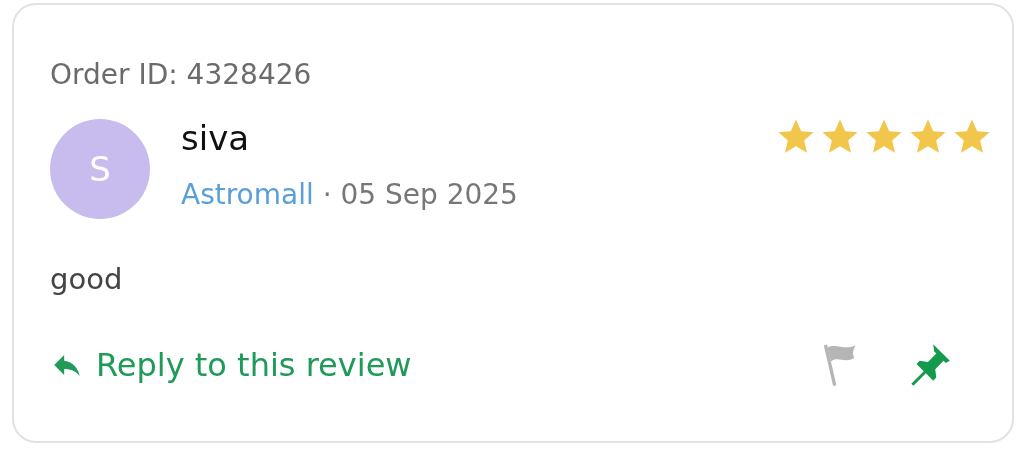  What do you see at coordinates (87, 279) in the screenshot?
I see `review-text: good` at bounding box center [87, 279].